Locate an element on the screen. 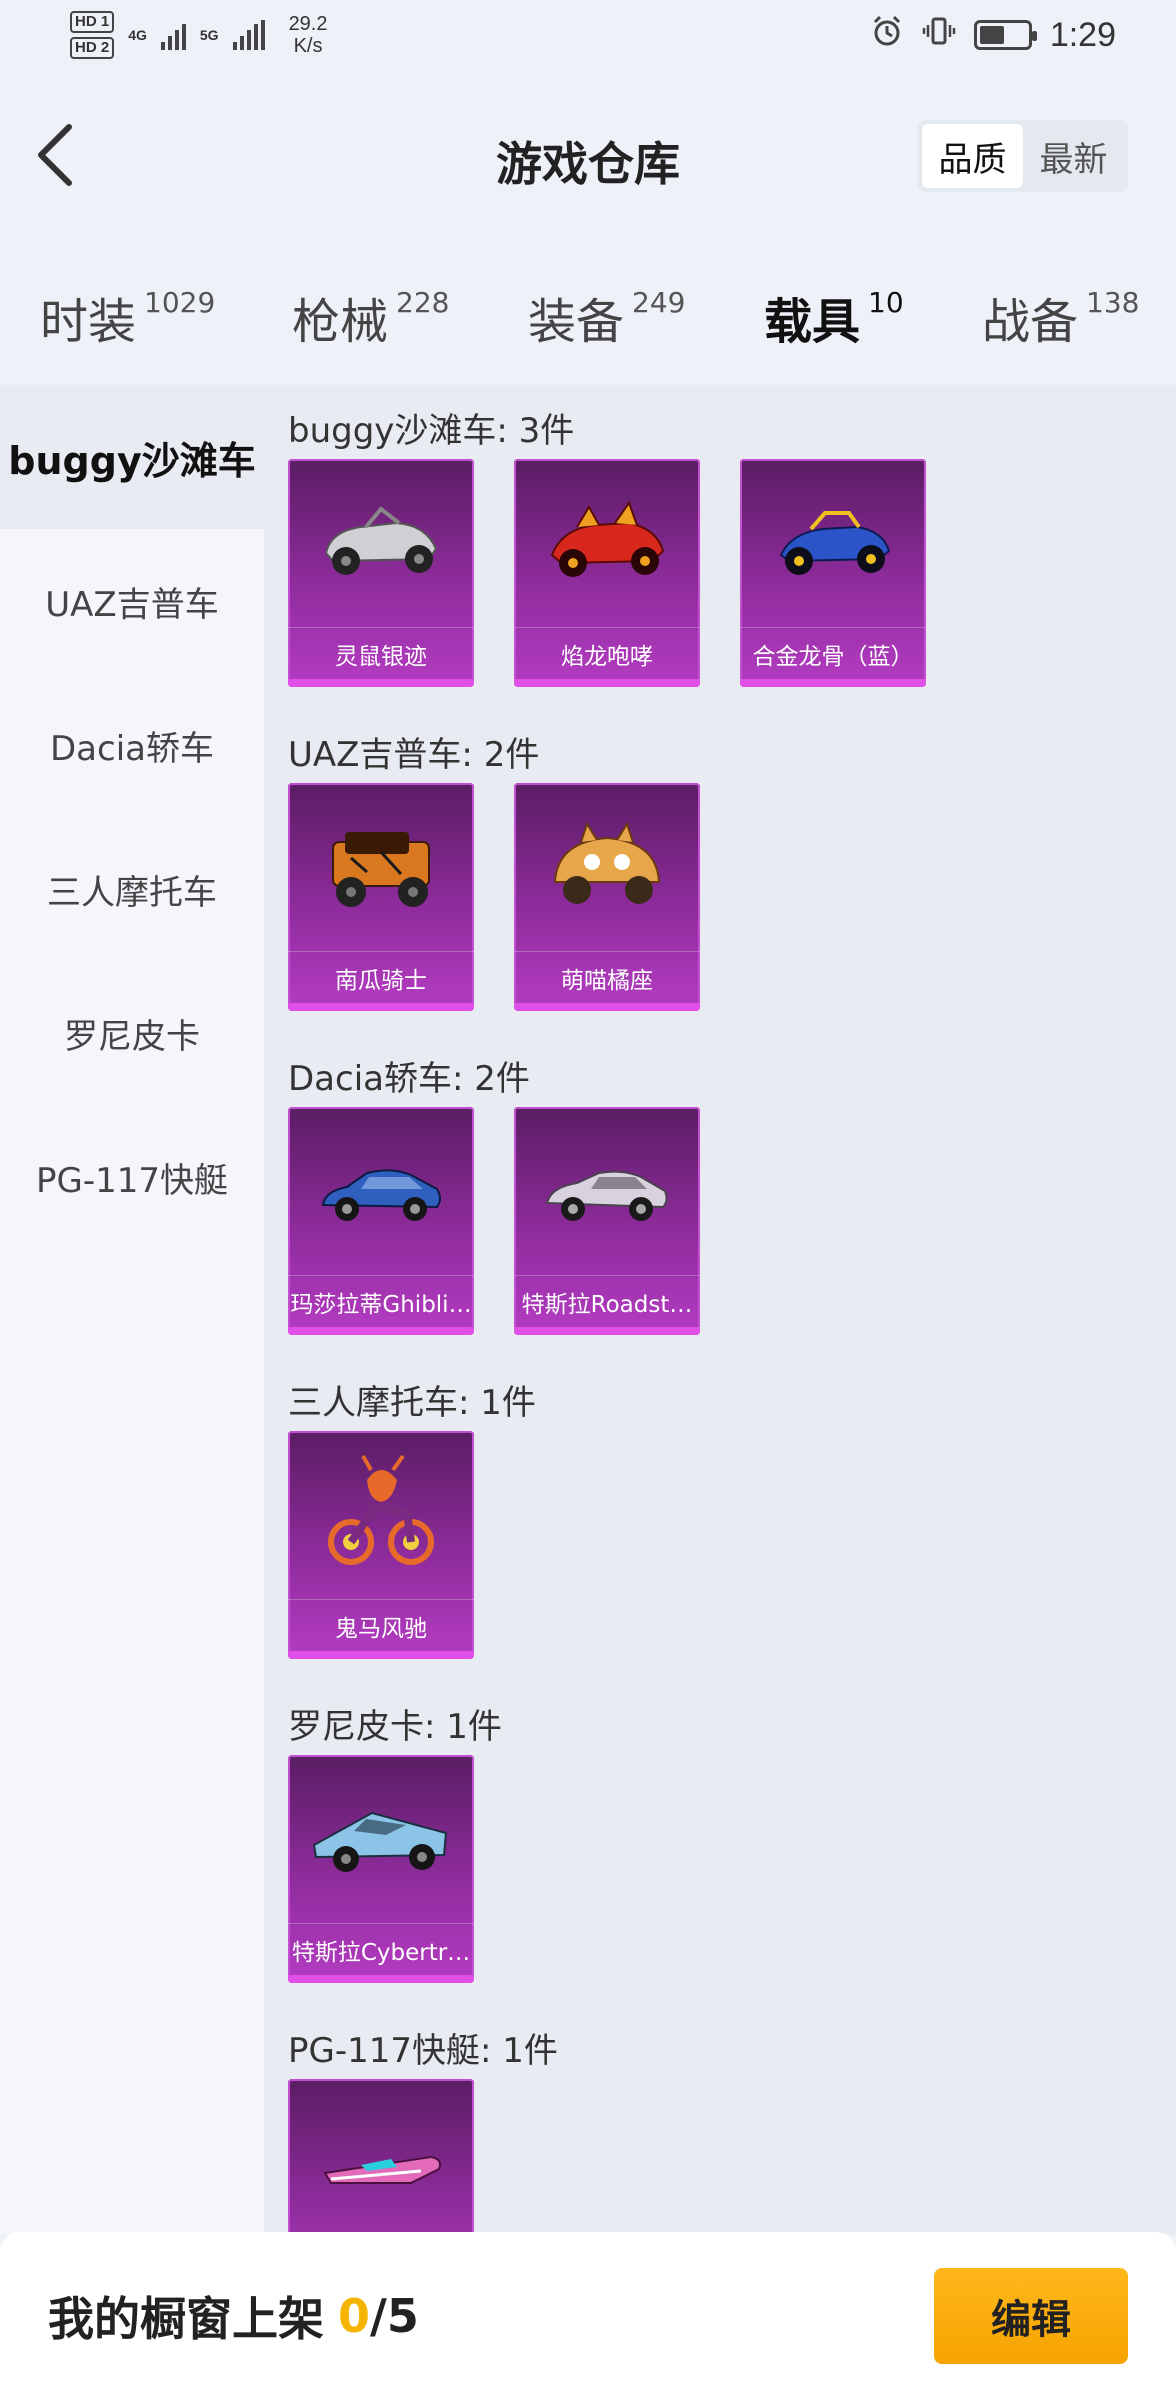 This screenshot has width=1176, height=2400. category-tabs: 时装 1029 枪械 228 装备 249 载具 10 战备 138 is located at coordinates (588, 319).